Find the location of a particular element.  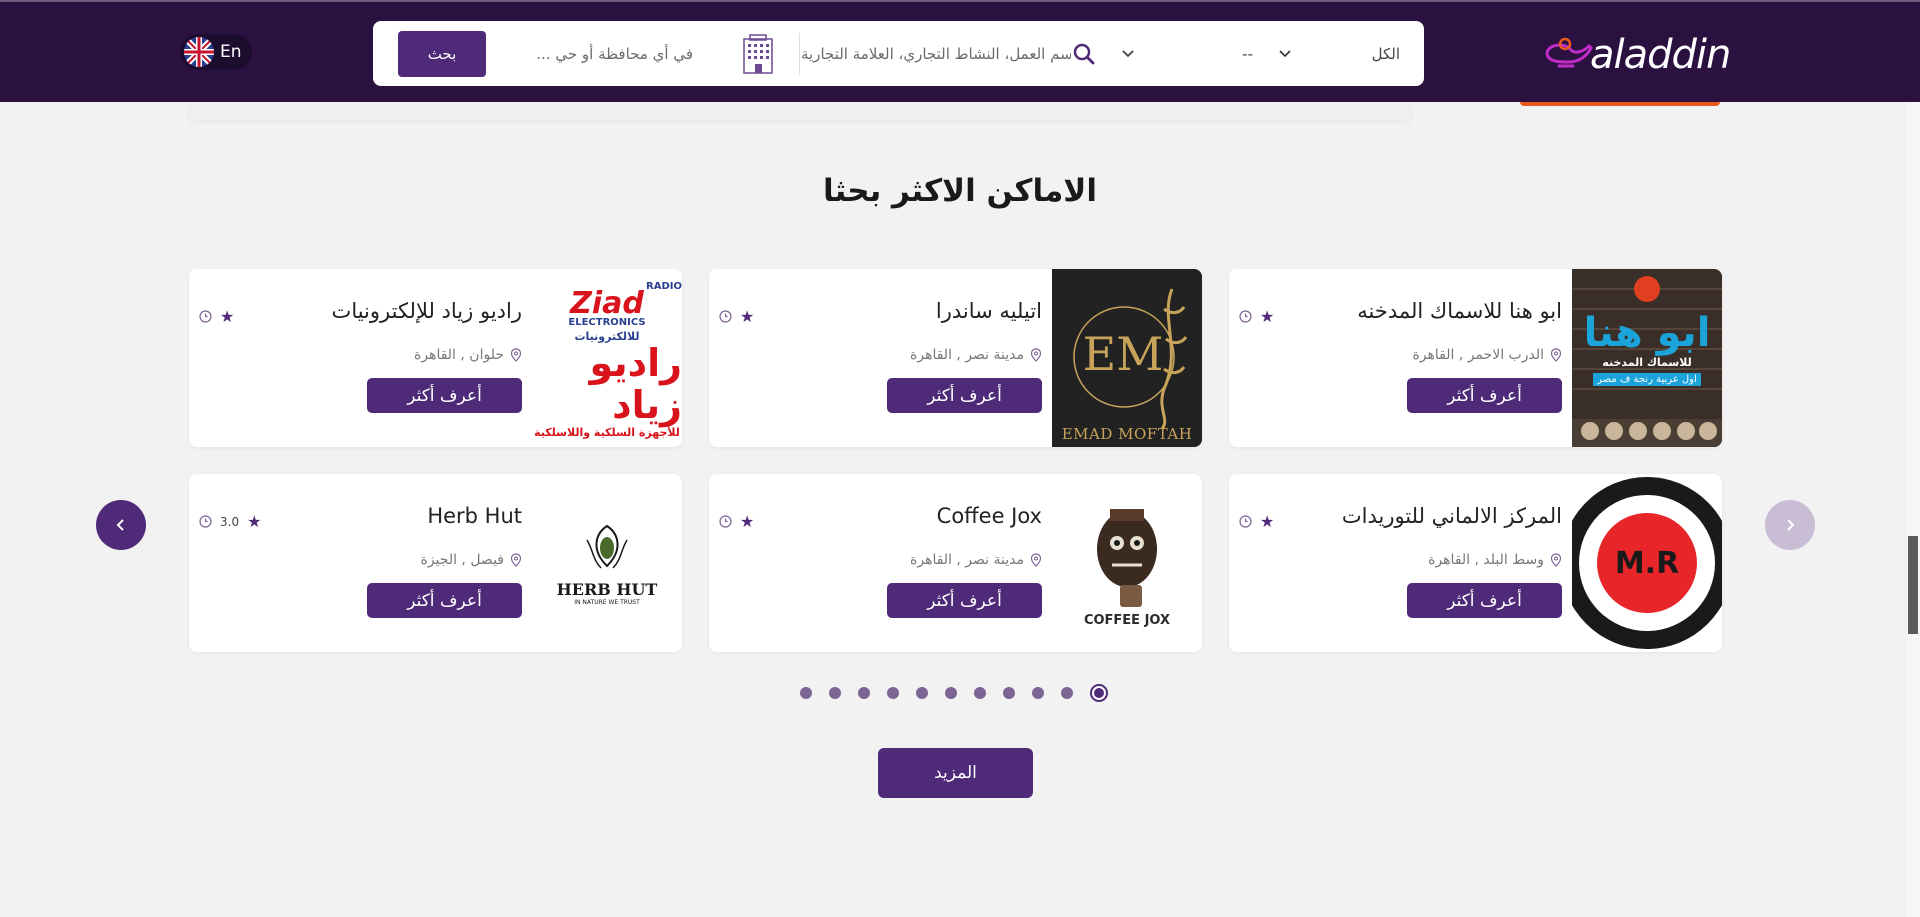

search-button: بحث is located at coordinates (442, 54).